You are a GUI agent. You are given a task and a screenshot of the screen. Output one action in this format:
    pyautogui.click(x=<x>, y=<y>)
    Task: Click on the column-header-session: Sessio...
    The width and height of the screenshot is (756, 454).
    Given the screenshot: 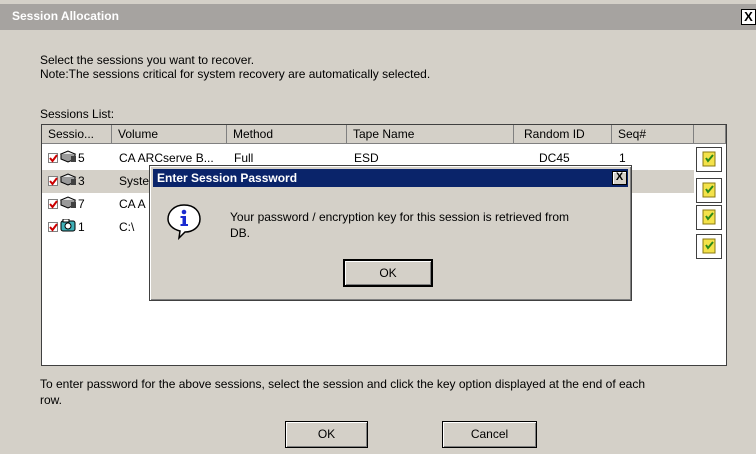 What is the action you would take?
    pyautogui.click(x=77, y=134)
    